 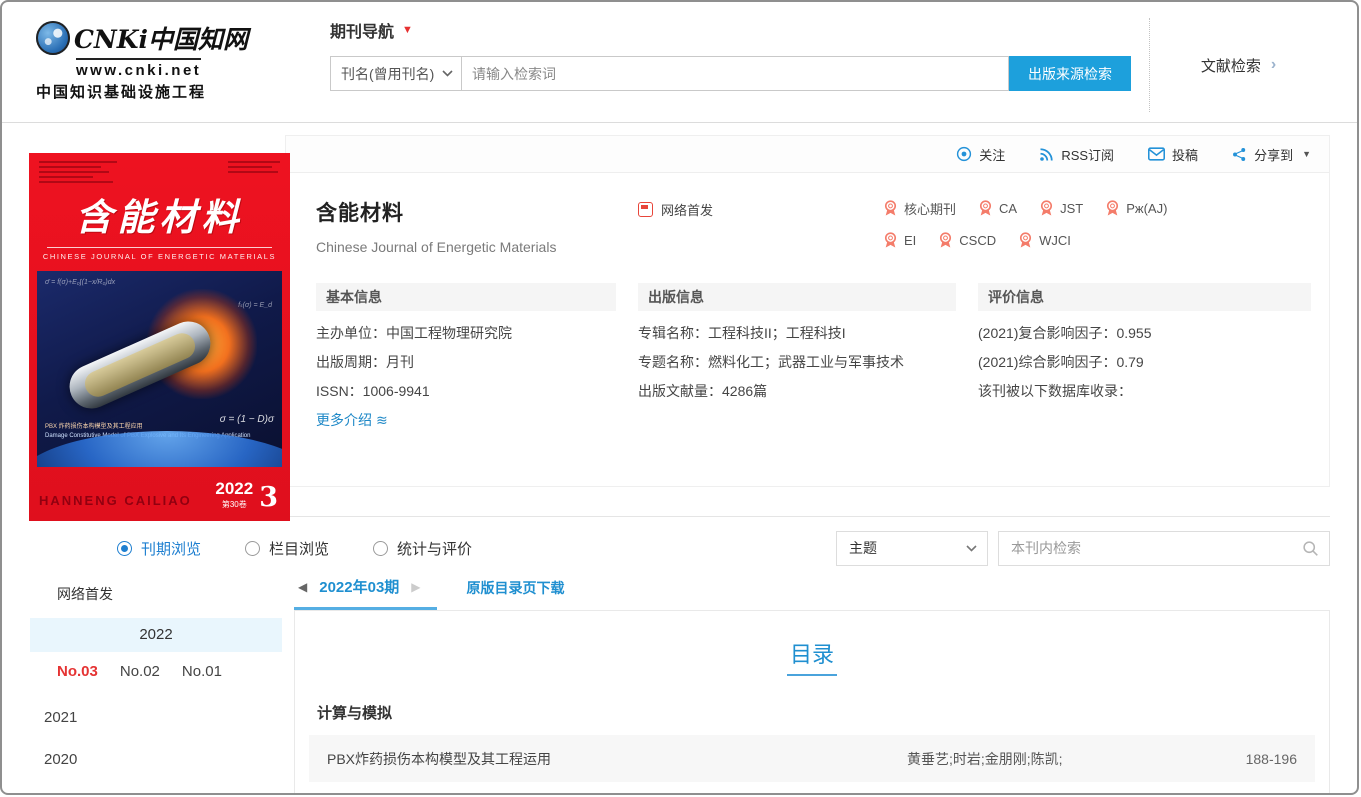 What do you see at coordinates (980, 154) in the screenshot?
I see `follow-button: 关注` at bounding box center [980, 154].